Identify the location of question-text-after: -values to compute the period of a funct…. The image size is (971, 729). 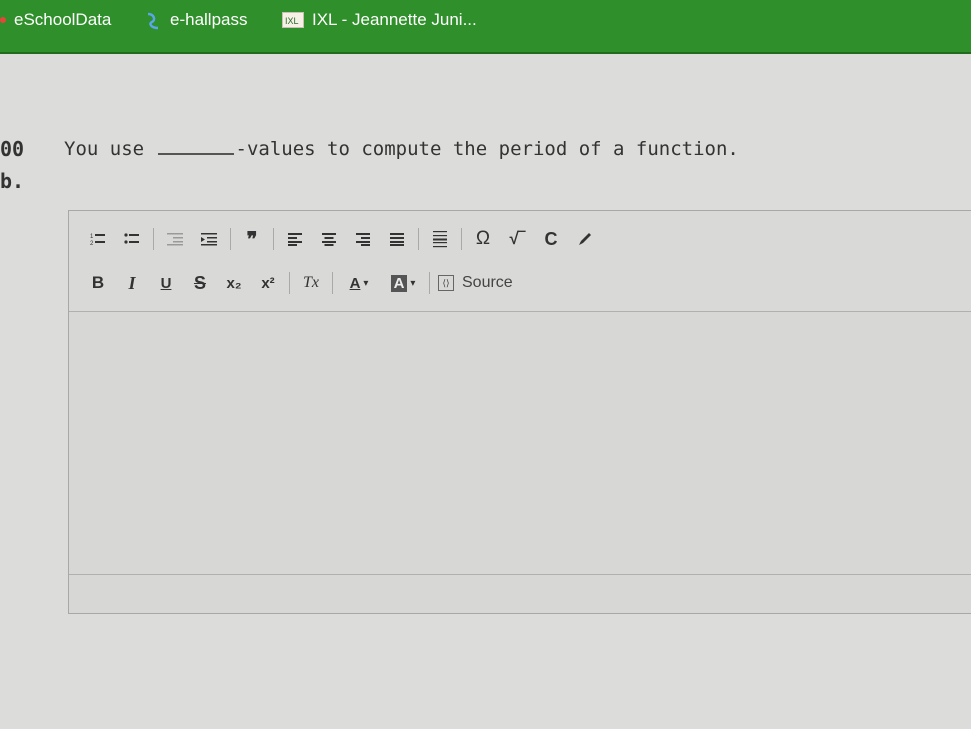
(487, 149).